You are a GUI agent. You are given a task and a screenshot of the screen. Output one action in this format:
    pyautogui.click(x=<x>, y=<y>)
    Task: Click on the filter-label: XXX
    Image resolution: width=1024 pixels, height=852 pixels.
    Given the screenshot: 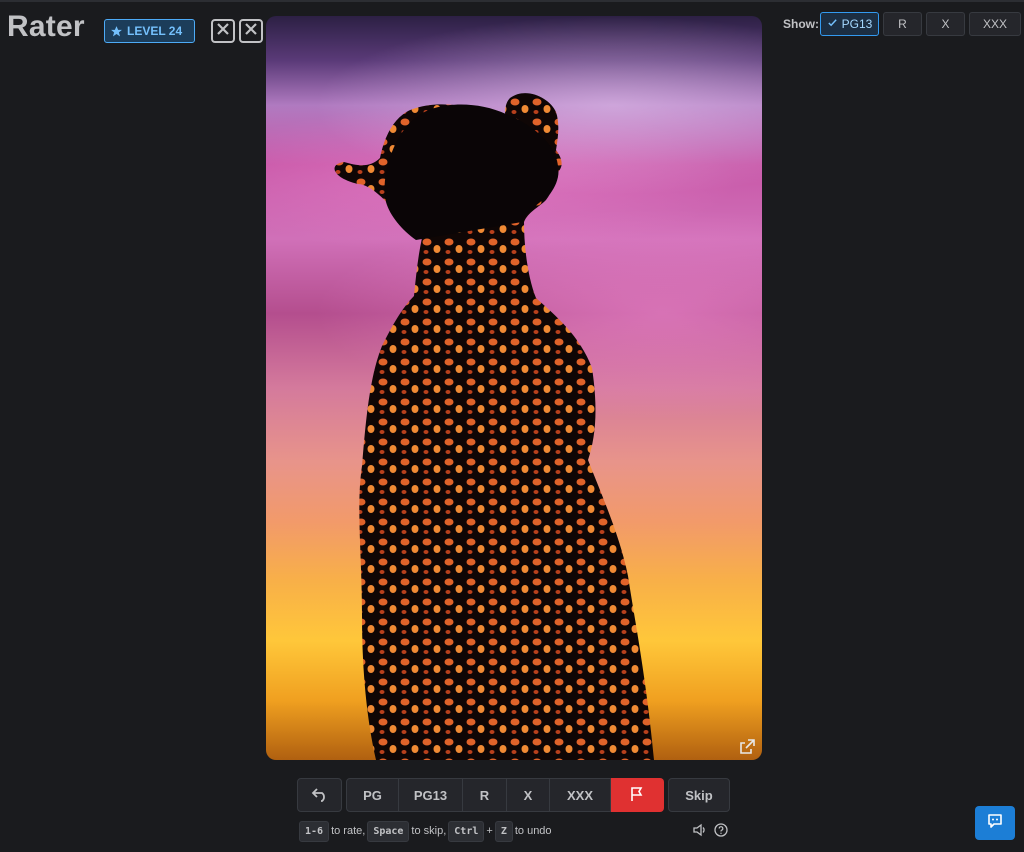 What is the action you would take?
    pyautogui.click(x=994, y=24)
    